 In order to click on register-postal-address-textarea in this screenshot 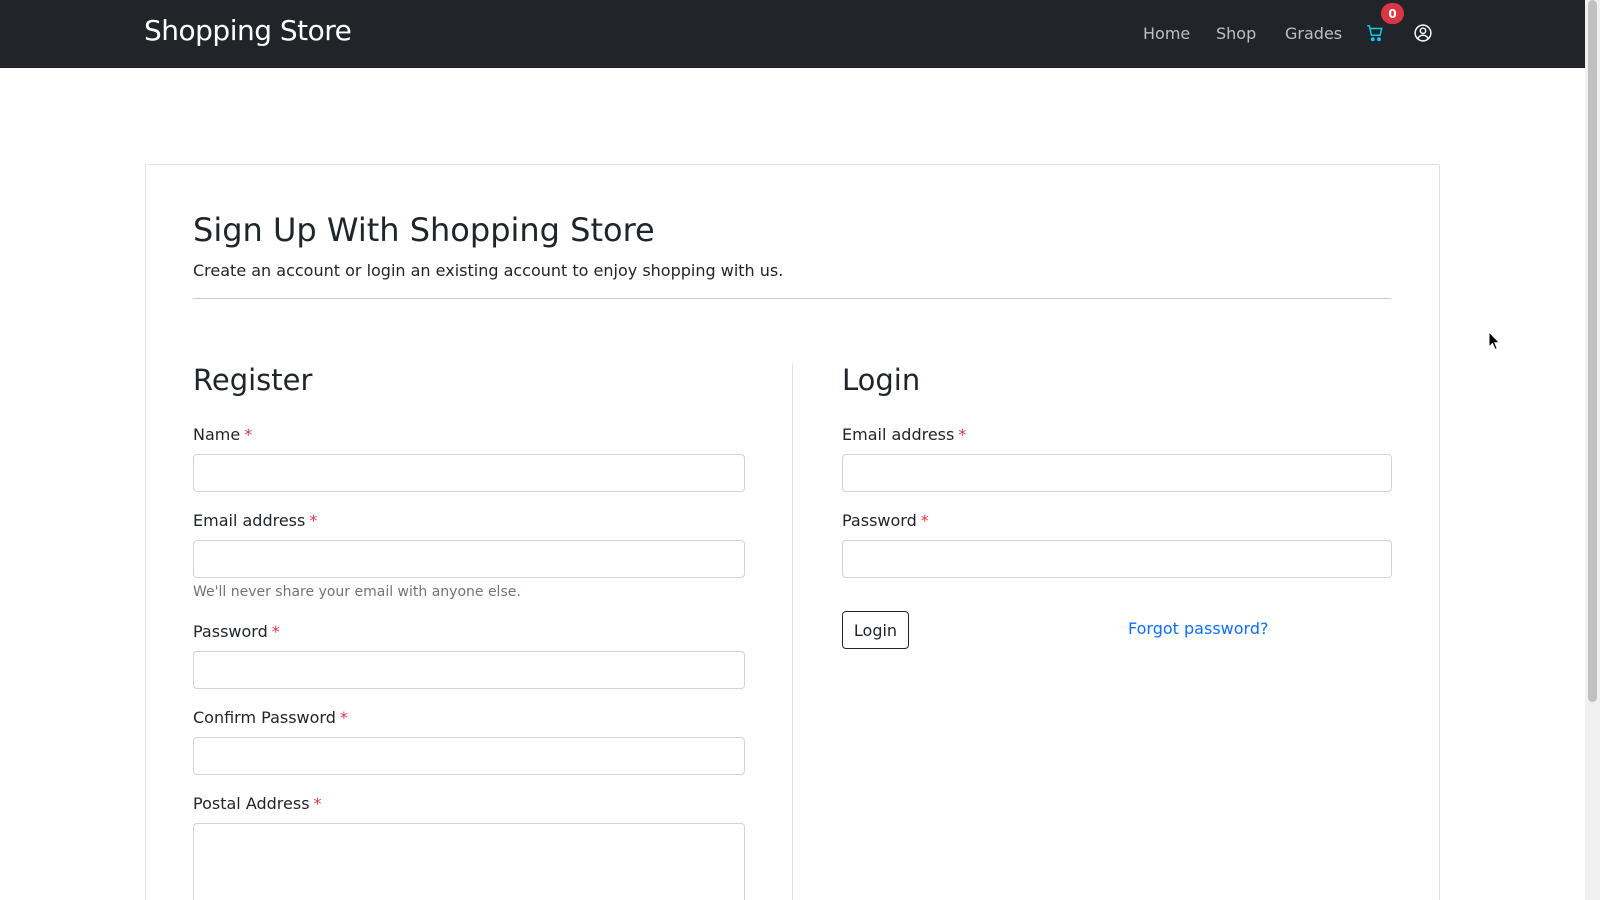, I will do `click(469, 861)`.